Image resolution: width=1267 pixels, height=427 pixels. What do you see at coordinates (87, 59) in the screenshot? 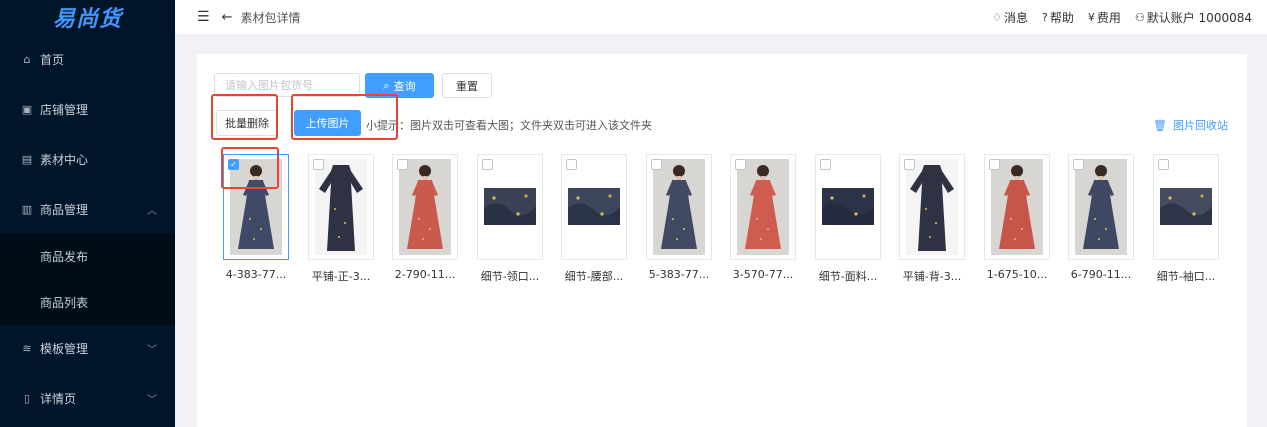
I see `sidebar-item-home: ⌂ 首页` at bounding box center [87, 59].